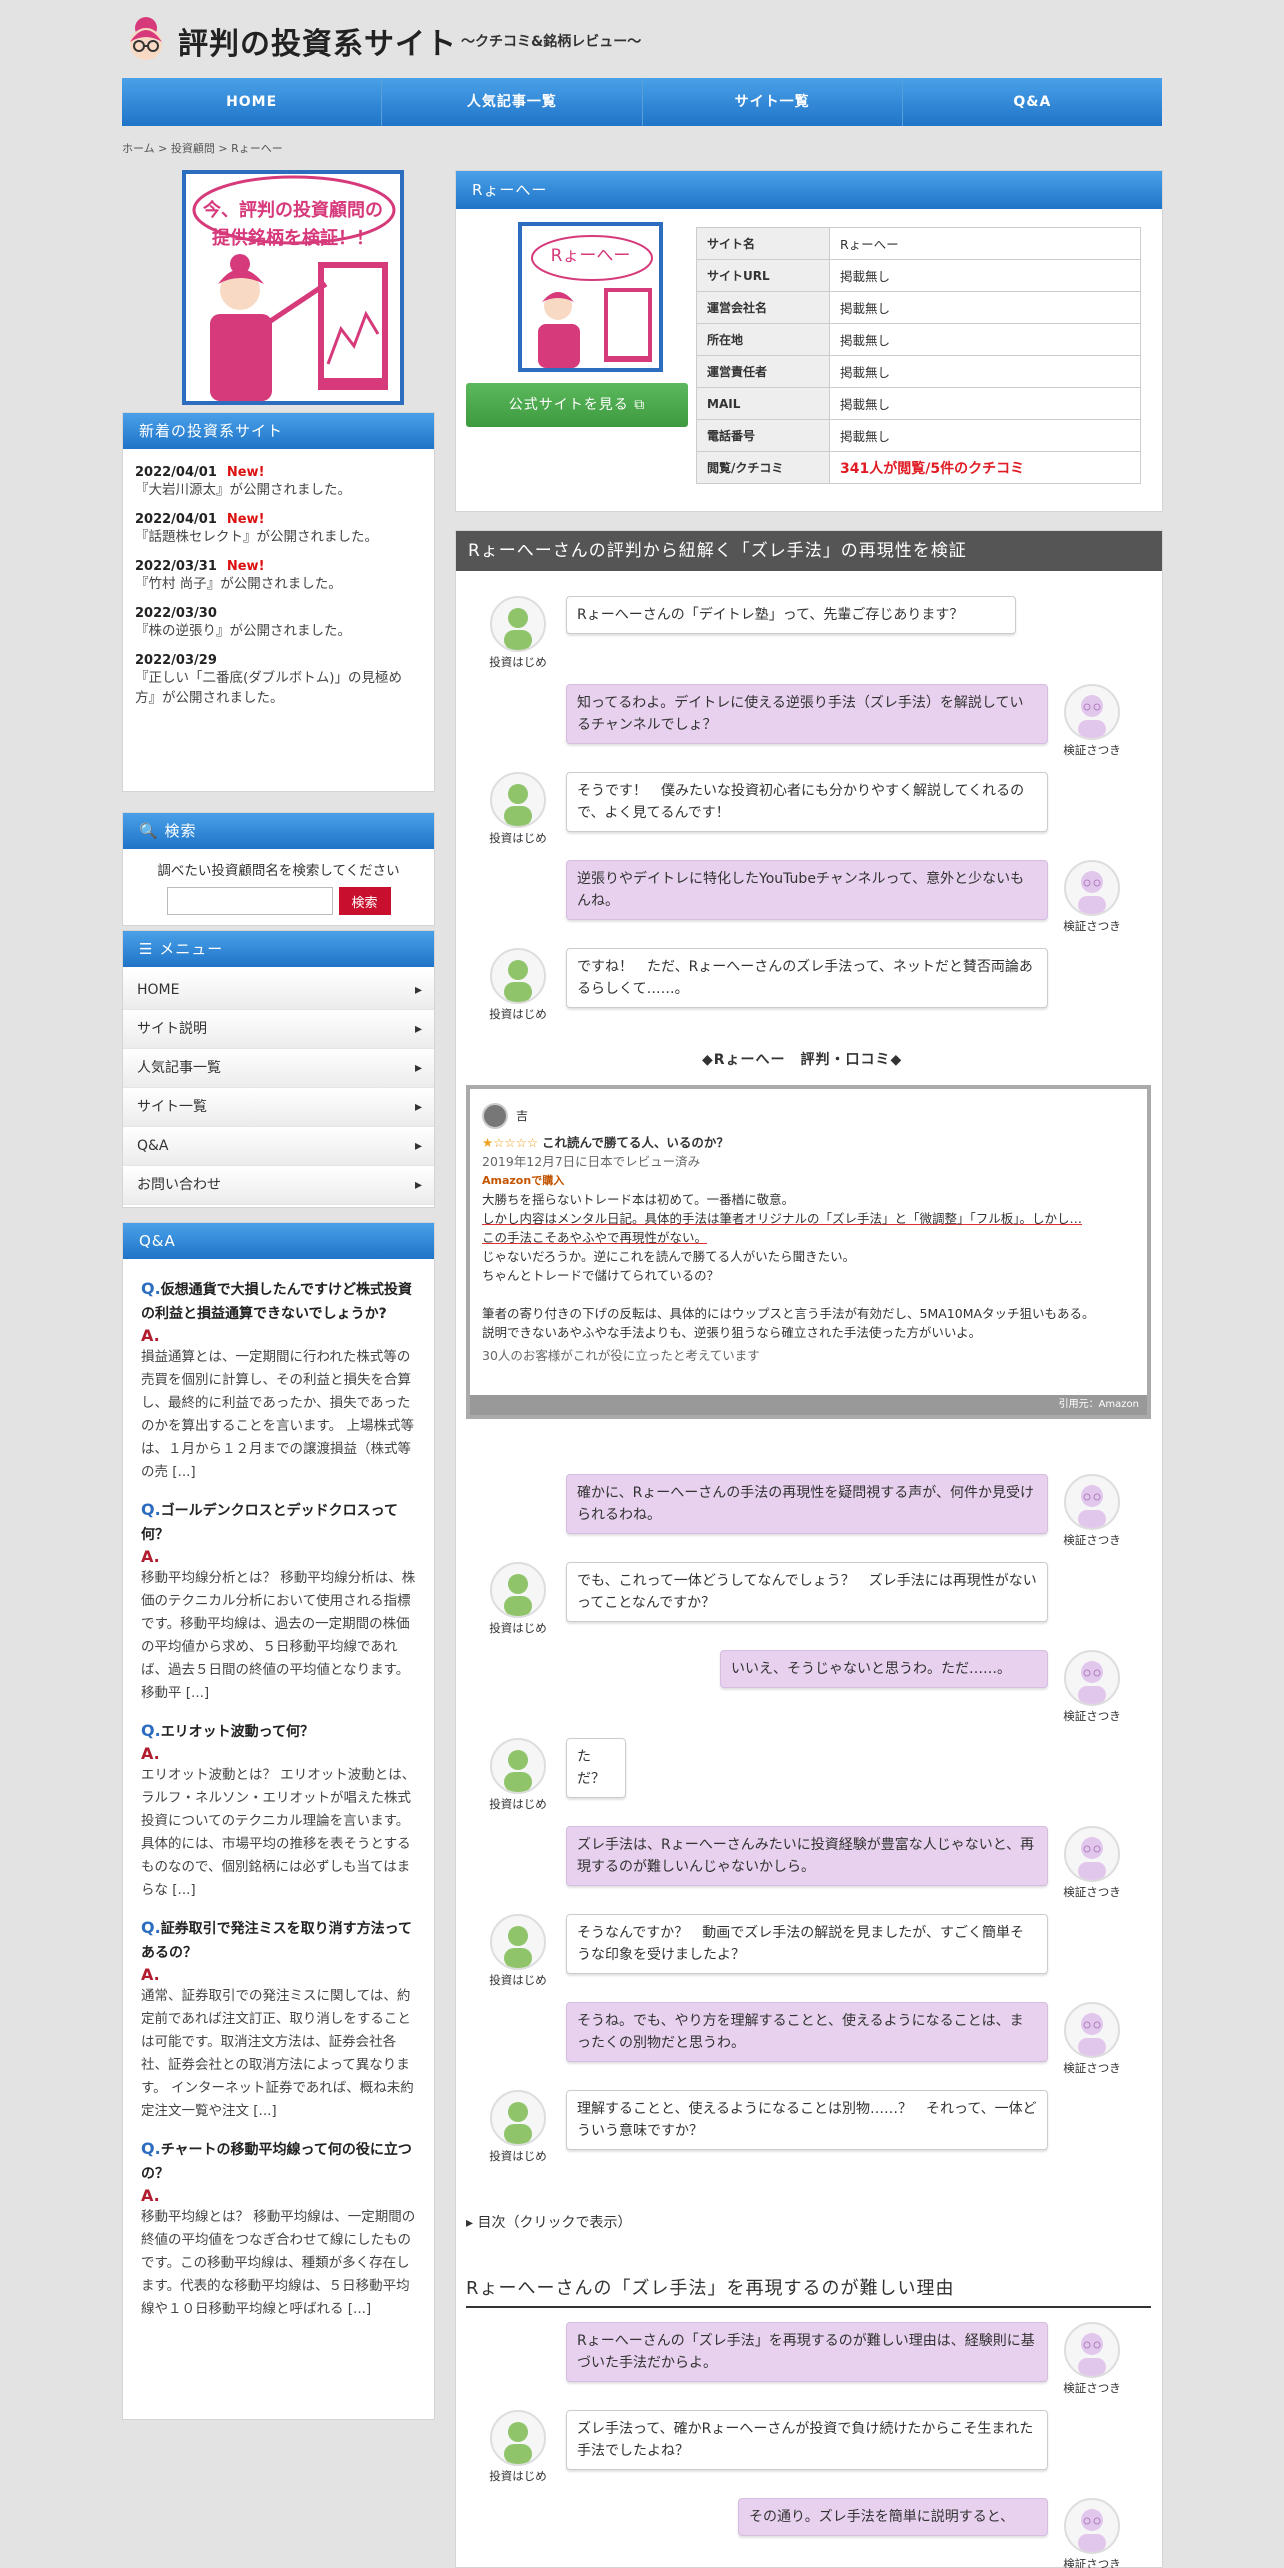 The width and height of the screenshot is (1284, 2568). Describe the element at coordinates (249, 901) in the screenshot. I see `search-input` at that location.